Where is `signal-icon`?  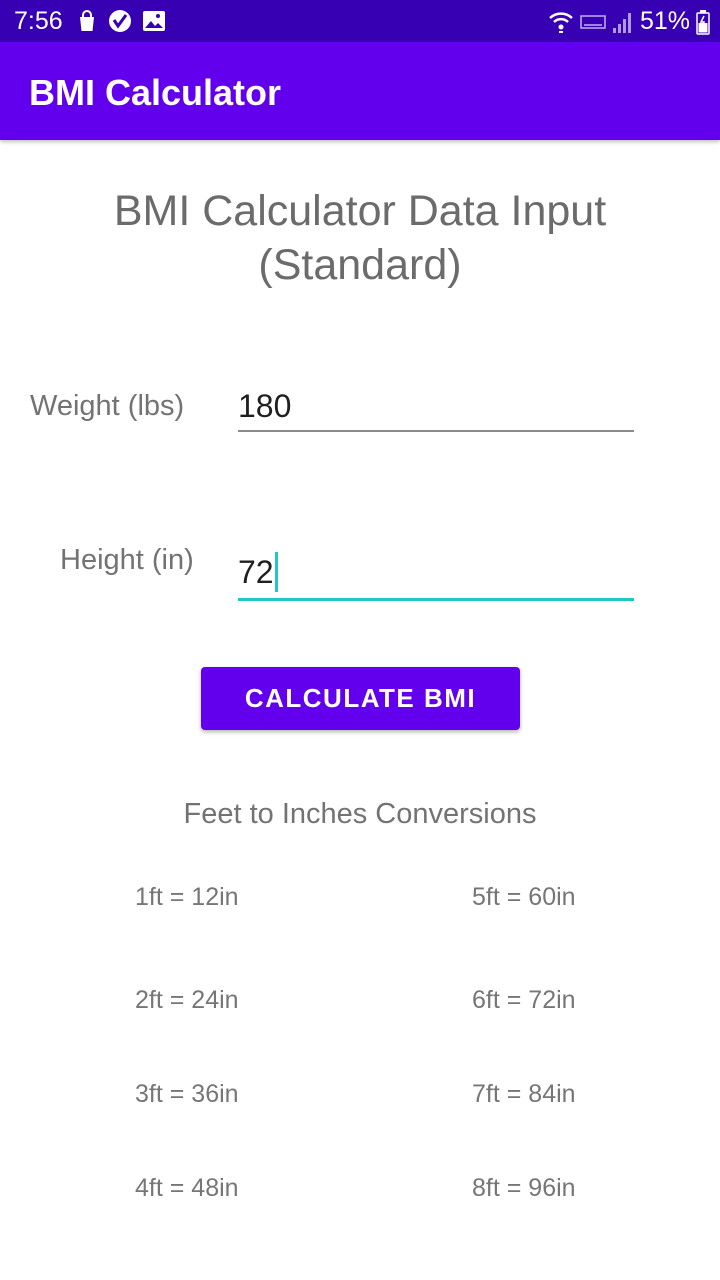 signal-icon is located at coordinates (623, 22).